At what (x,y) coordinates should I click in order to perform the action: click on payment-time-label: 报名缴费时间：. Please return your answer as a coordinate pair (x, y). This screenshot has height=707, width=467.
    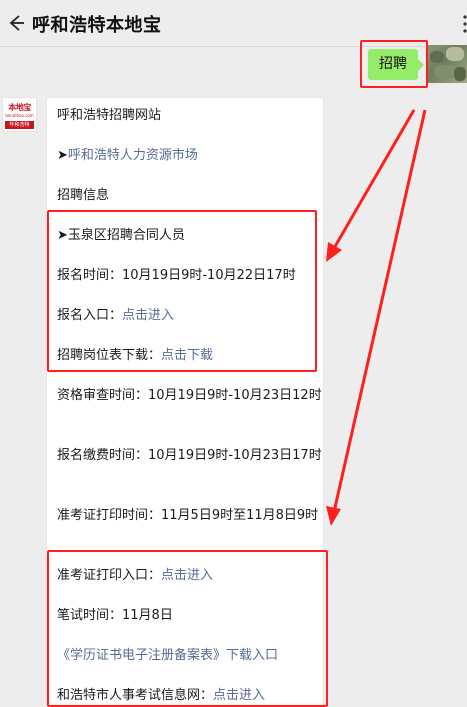
    Looking at the image, I should click on (103, 455).